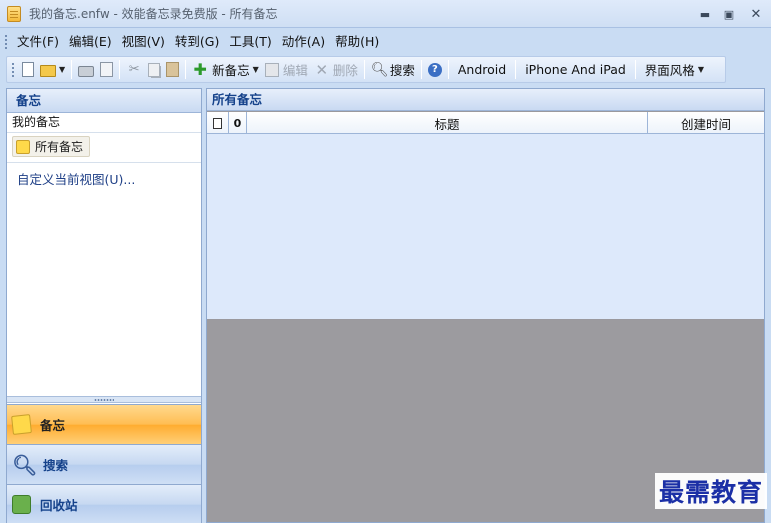 The height and width of the screenshot is (523, 771). Describe the element at coordinates (322, 69) in the screenshot. I see `delete-x-icon: ✕` at that location.